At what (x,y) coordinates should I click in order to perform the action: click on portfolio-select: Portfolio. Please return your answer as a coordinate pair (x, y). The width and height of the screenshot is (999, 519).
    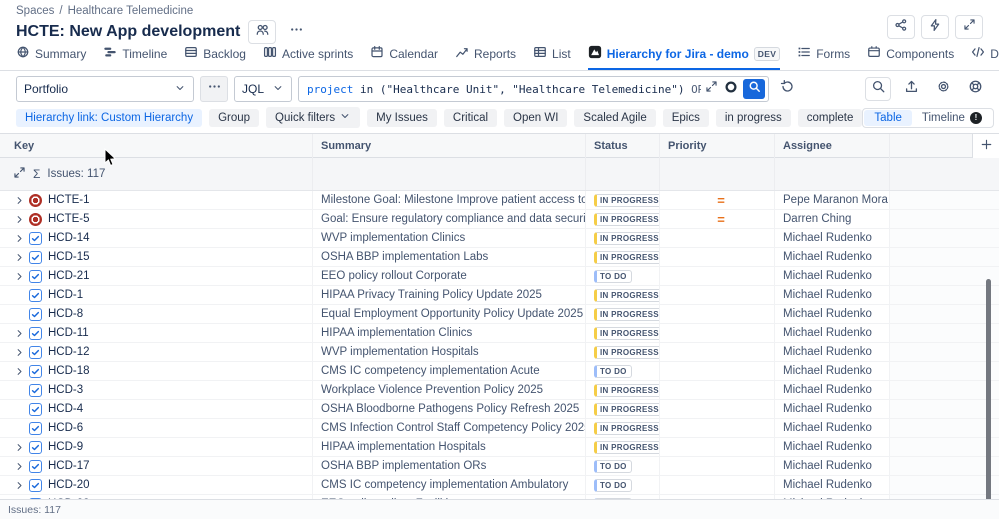
    Looking at the image, I should click on (105, 89).